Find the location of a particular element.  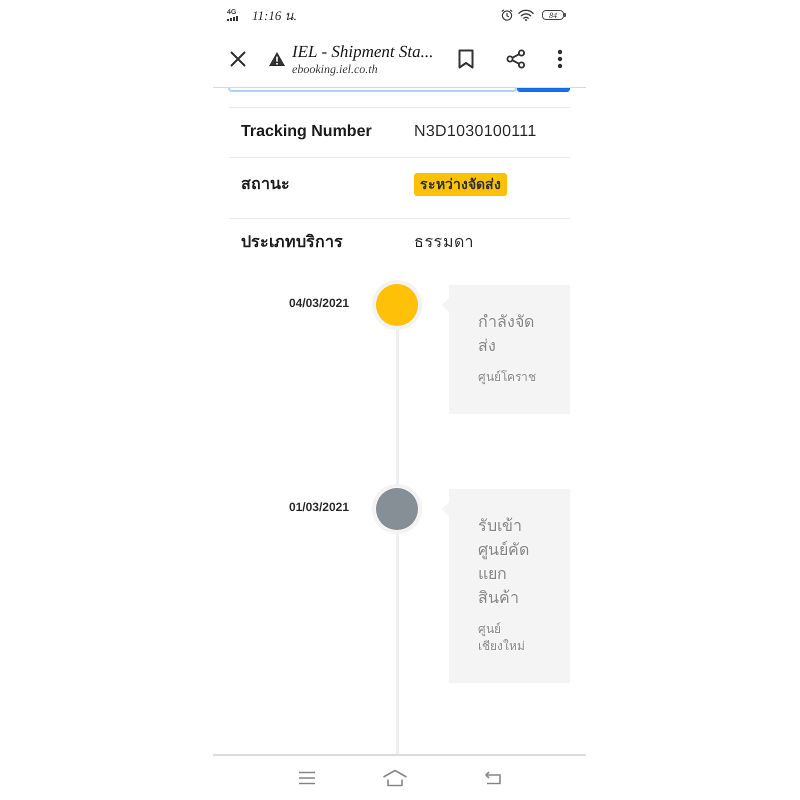

event-location: ศูนย์เชียงใหม่ is located at coordinates (502, 638).